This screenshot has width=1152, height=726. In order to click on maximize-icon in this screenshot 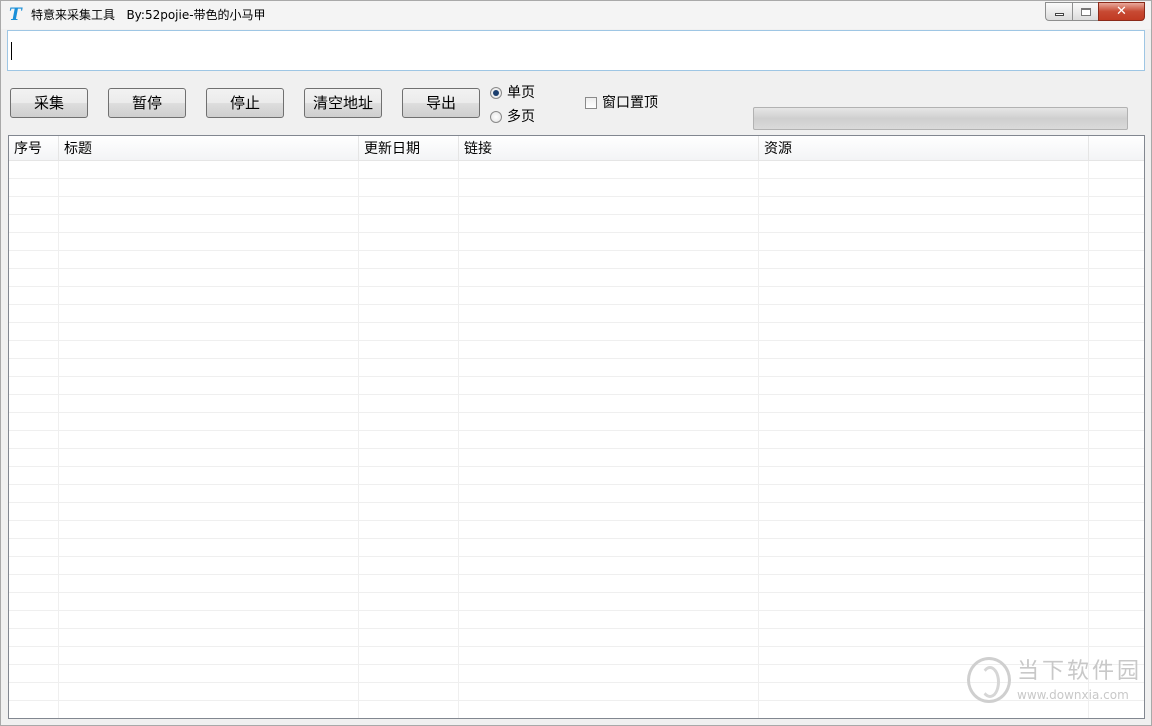, I will do `click(1085, 11)`.